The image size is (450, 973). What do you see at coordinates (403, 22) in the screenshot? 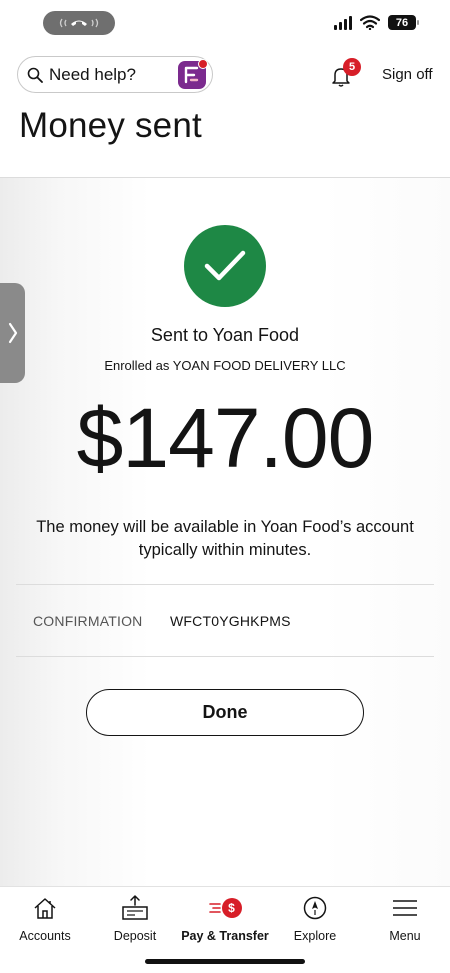
I see `battery-icon: 76` at bounding box center [403, 22].